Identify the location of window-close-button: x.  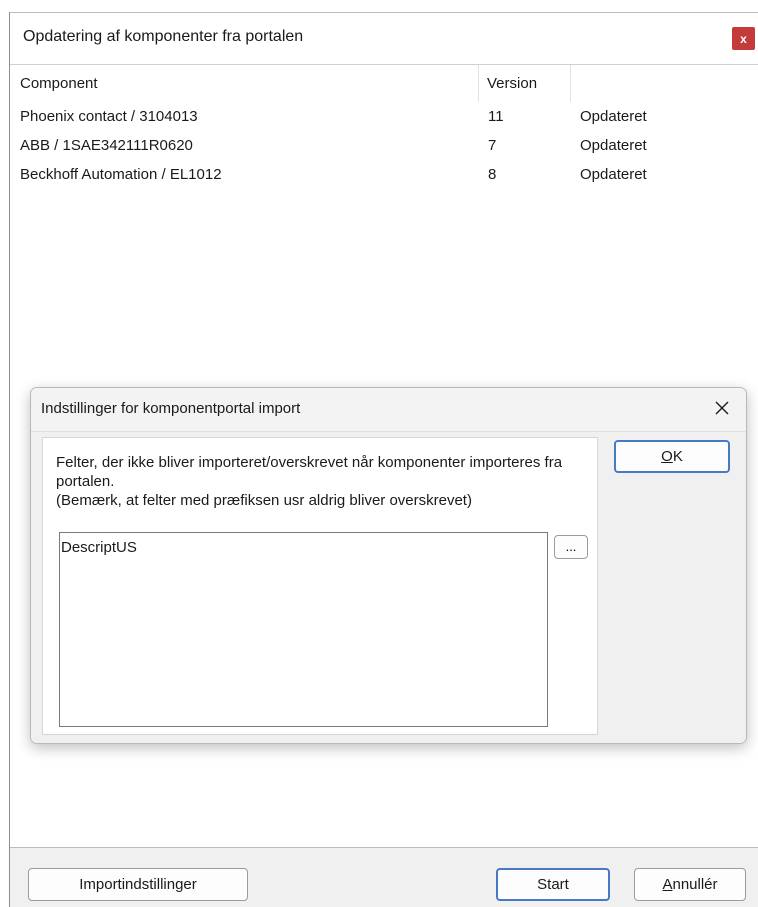
(743, 38).